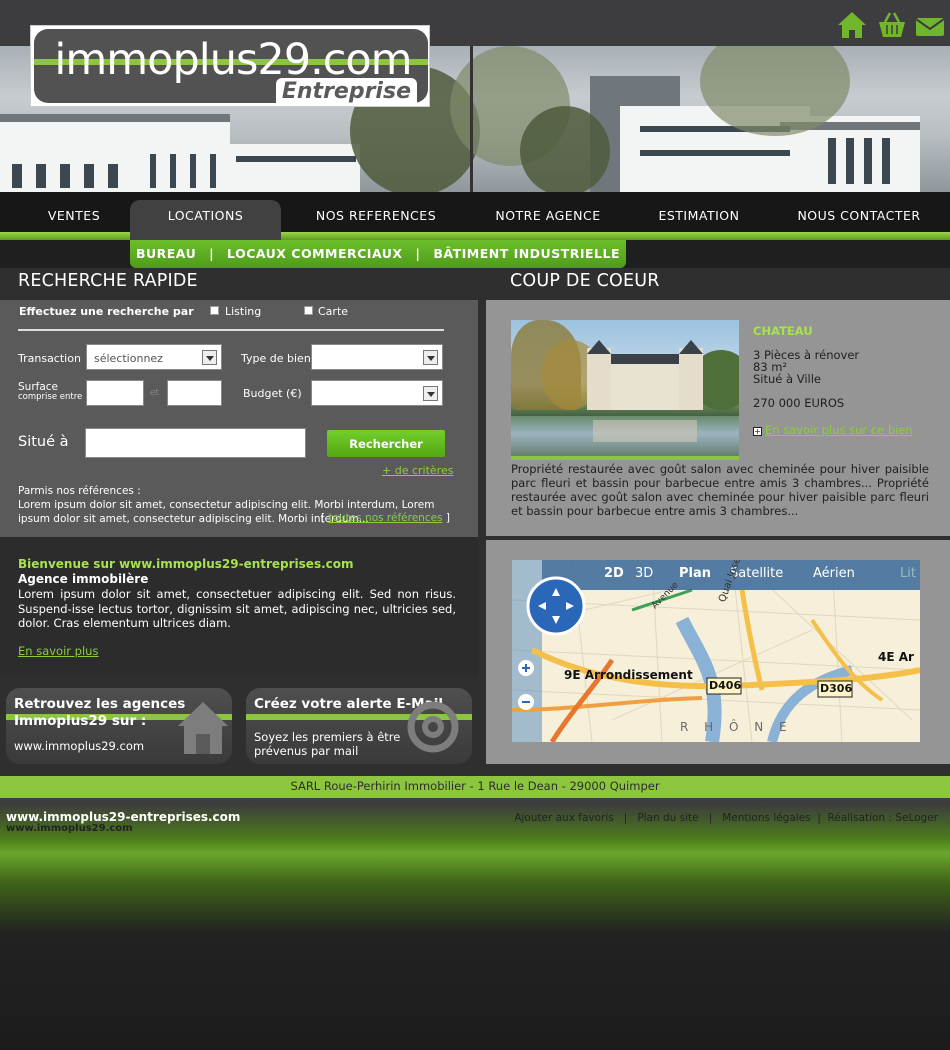  I want to click on map-label-arrondissement: 9E Arrondissement, so click(628, 675).